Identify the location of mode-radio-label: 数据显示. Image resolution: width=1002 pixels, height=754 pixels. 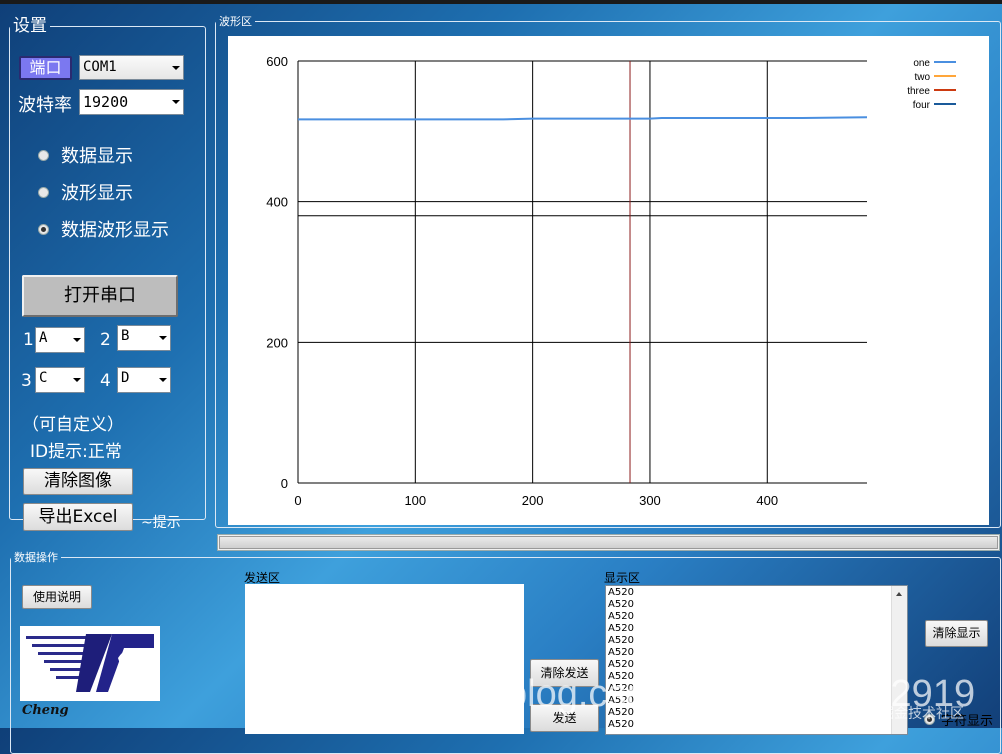
(97, 156).